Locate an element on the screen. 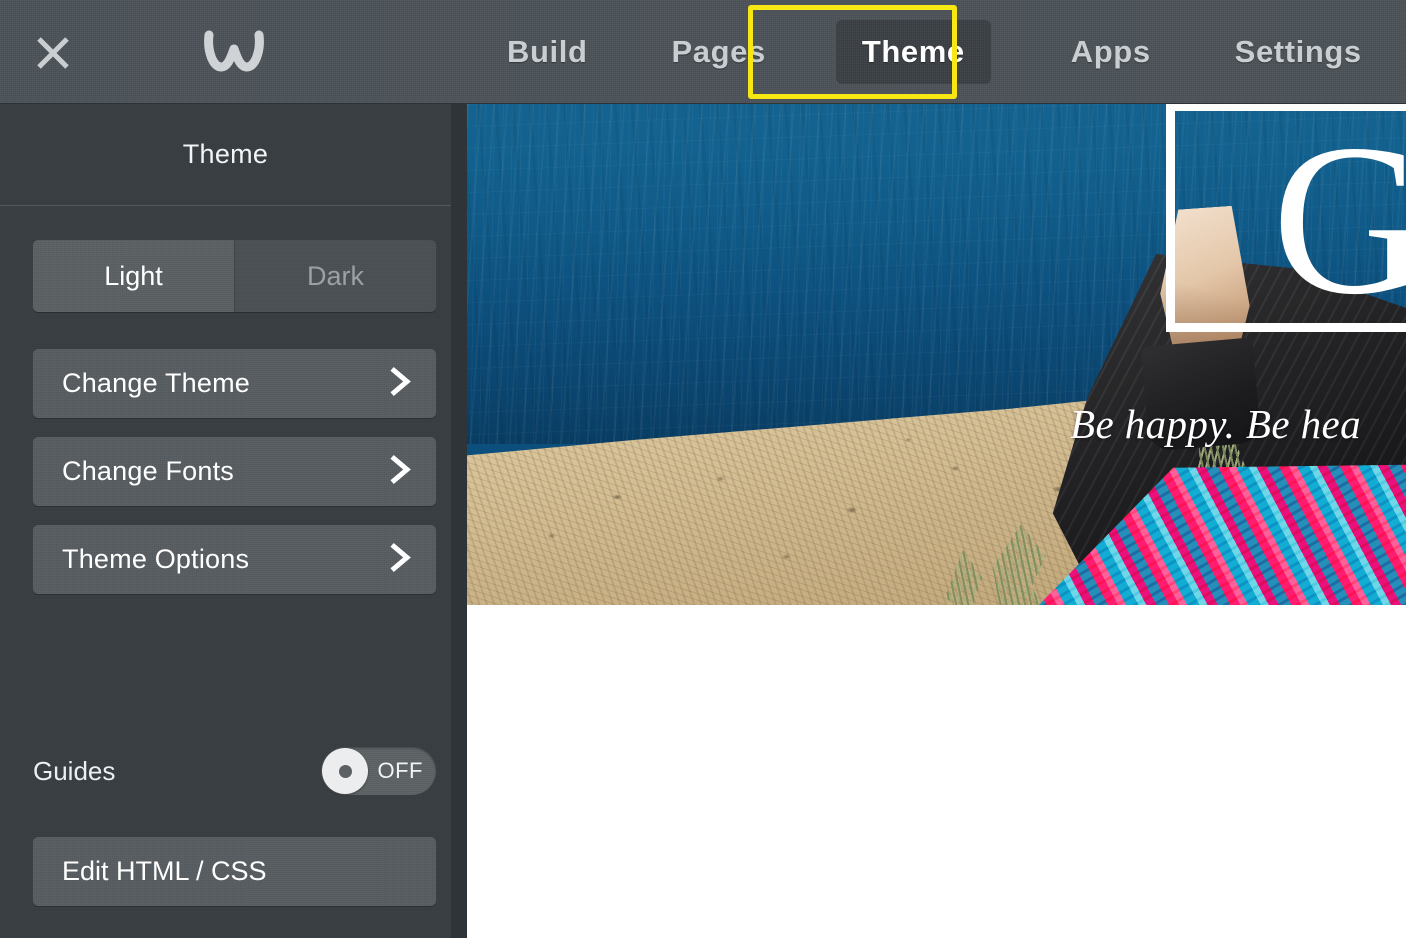 Image resolution: width=1406 pixels, height=938 pixels. theme-mode-light-label: Light is located at coordinates (133, 275).